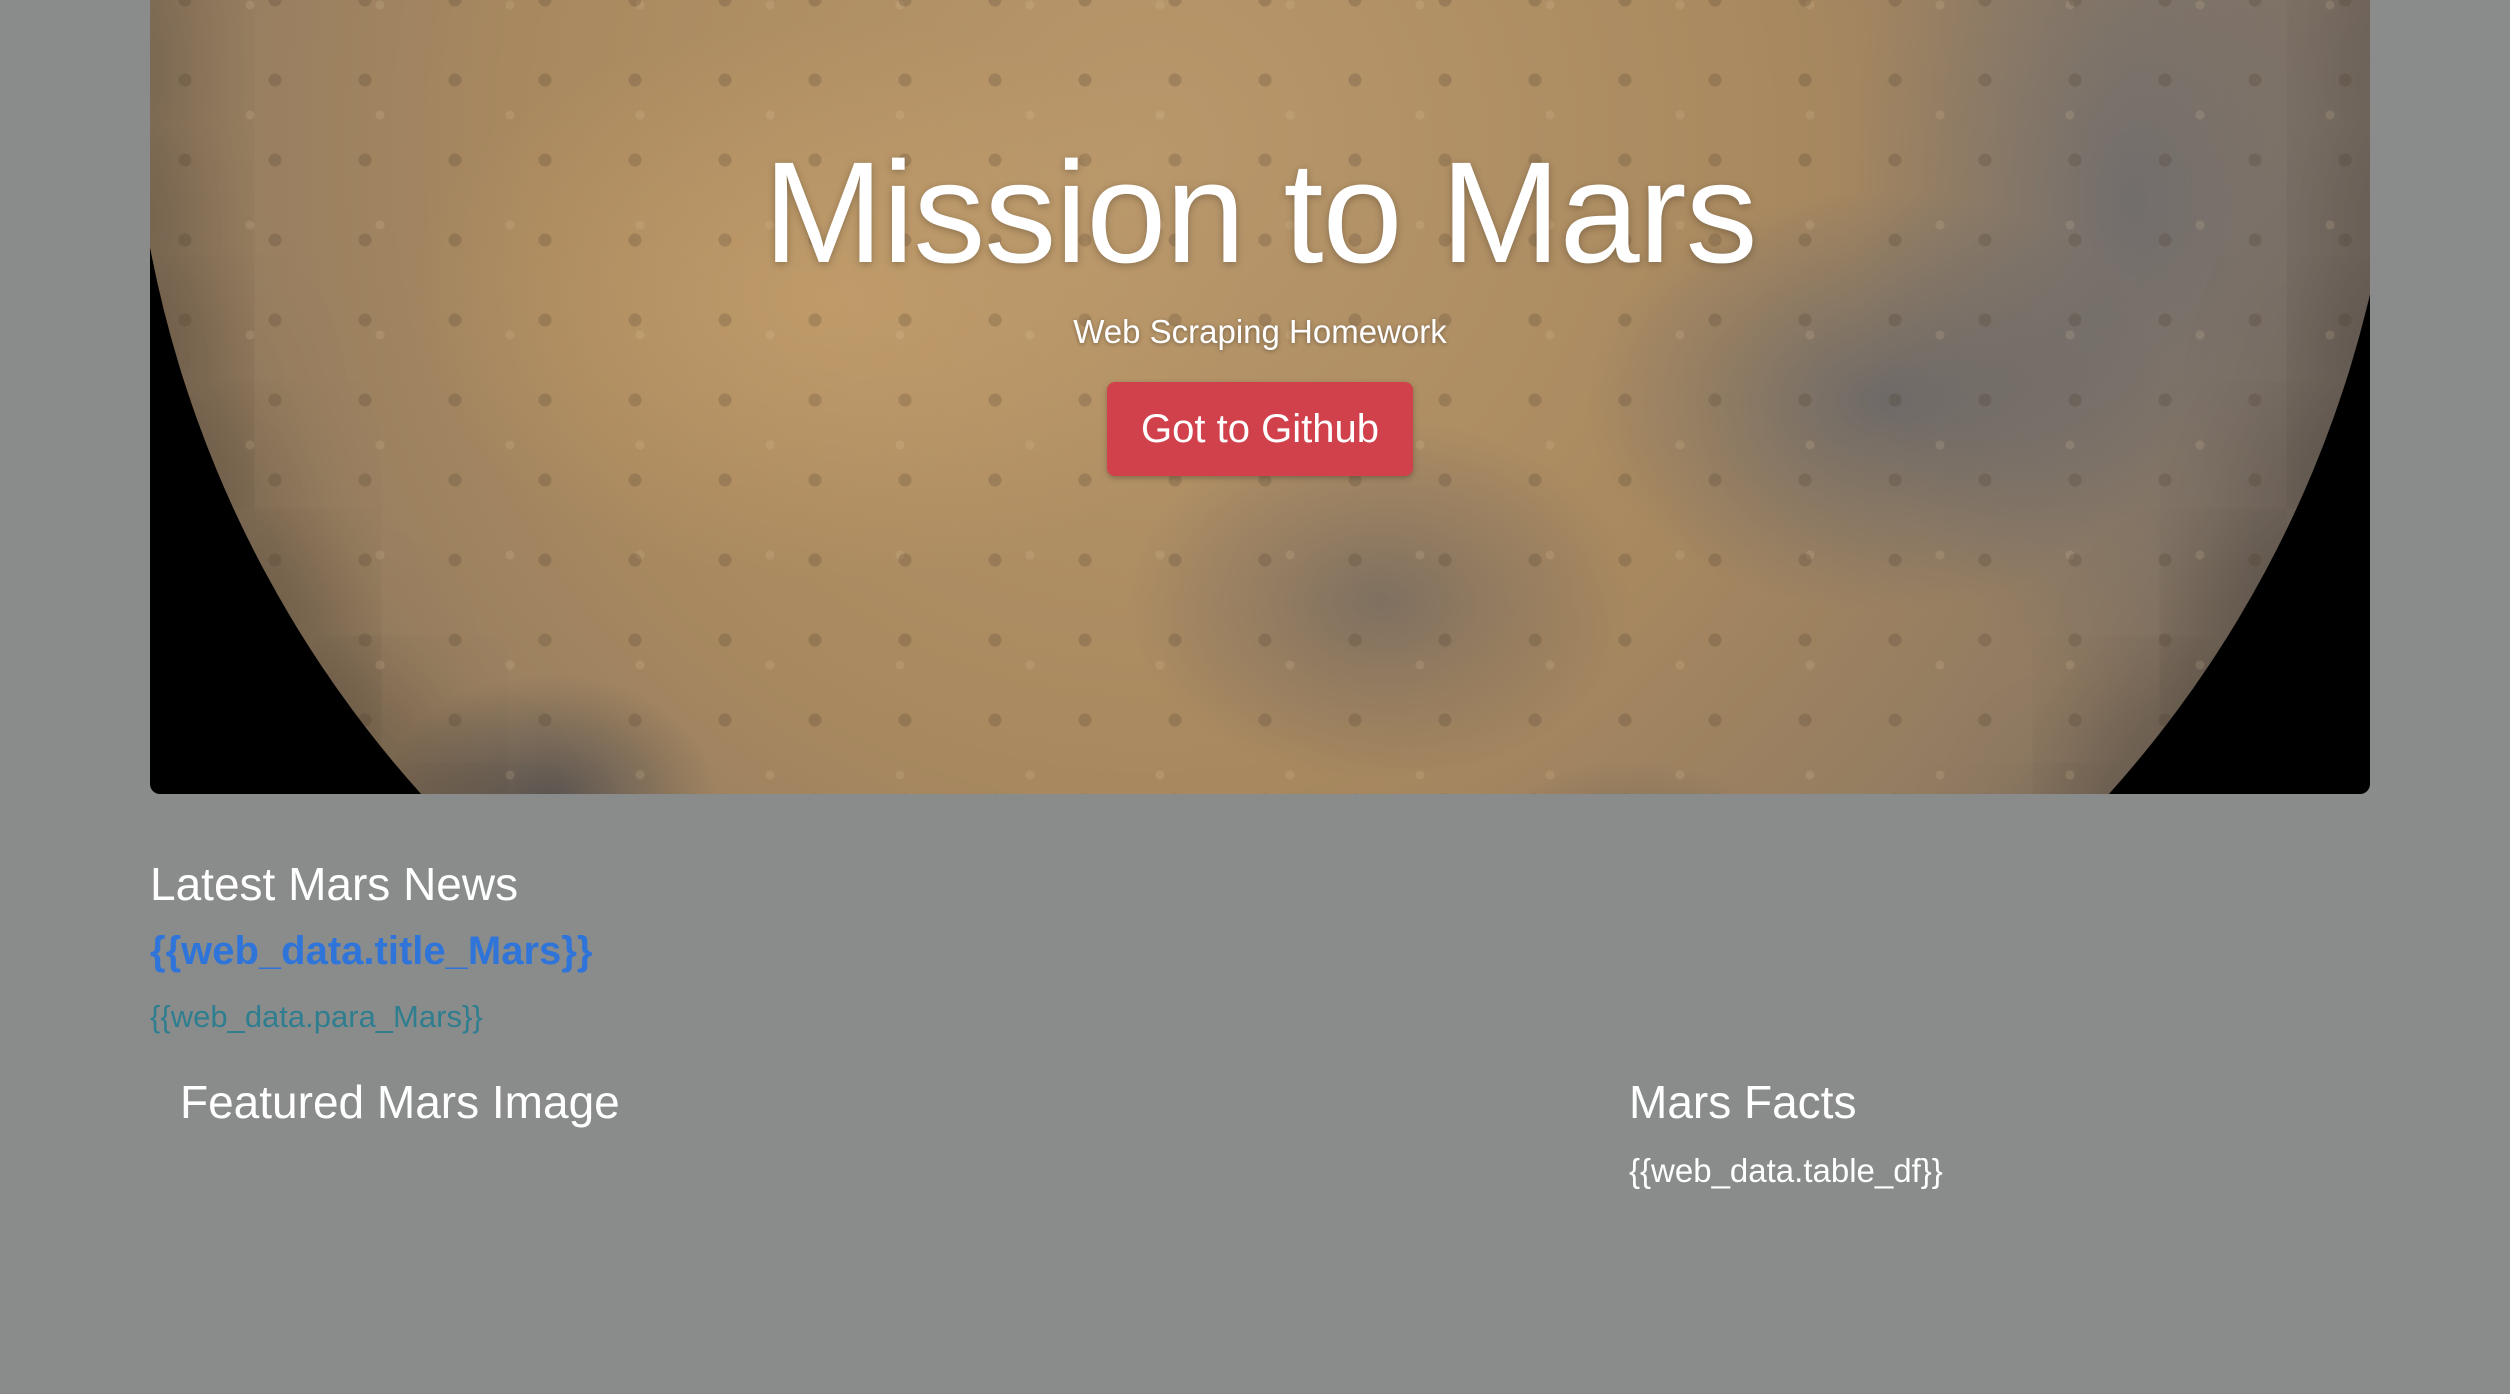 This screenshot has height=1394, width=2510. I want to click on news-title-link: {{web_data.title_Mars}}, so click(371, 951).